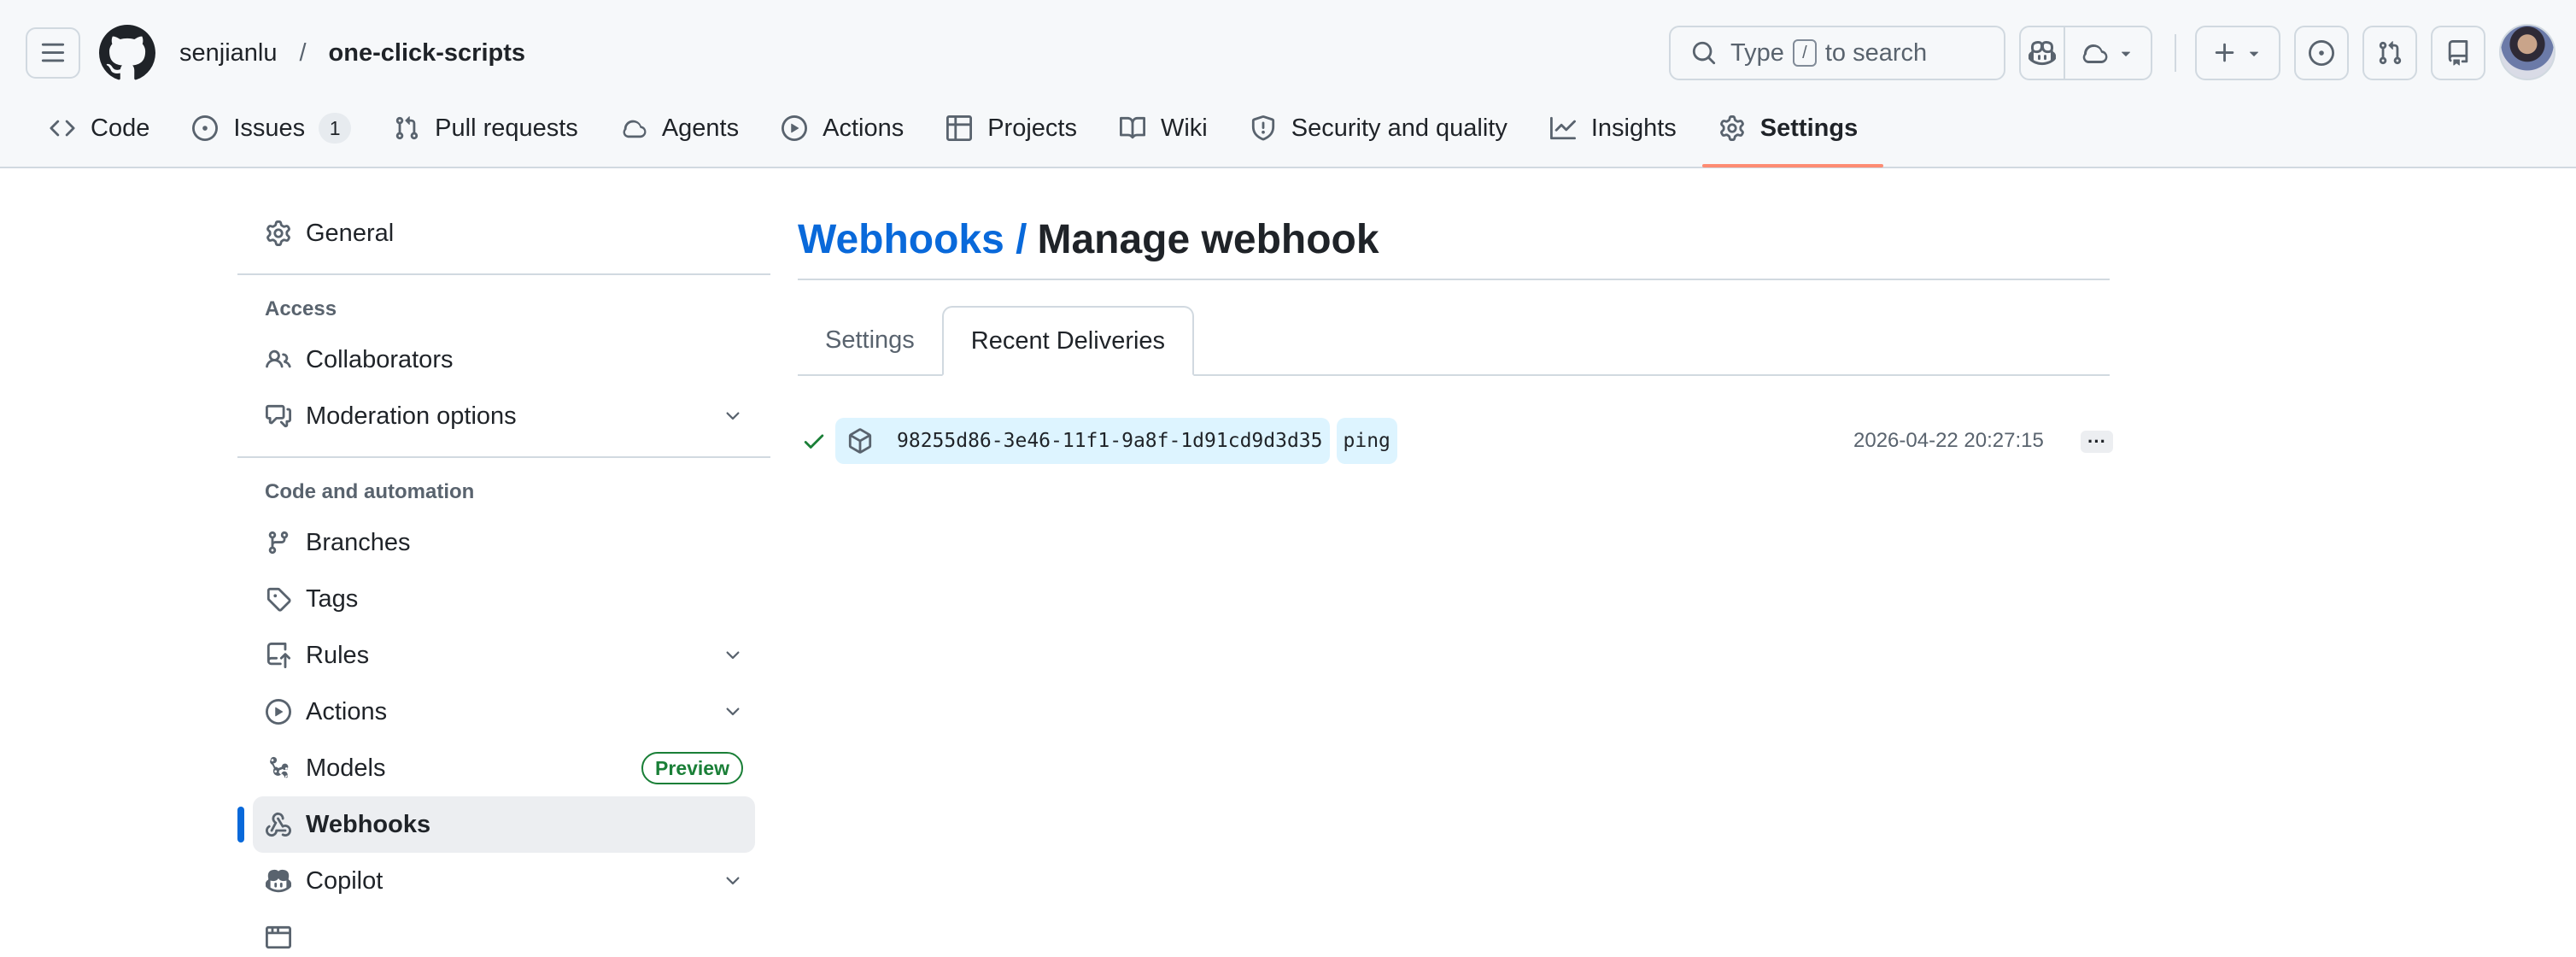 The height and width of the screenshot is (957, 2576). I want to click on tab-label: Security and quality, so click(1399, 128).